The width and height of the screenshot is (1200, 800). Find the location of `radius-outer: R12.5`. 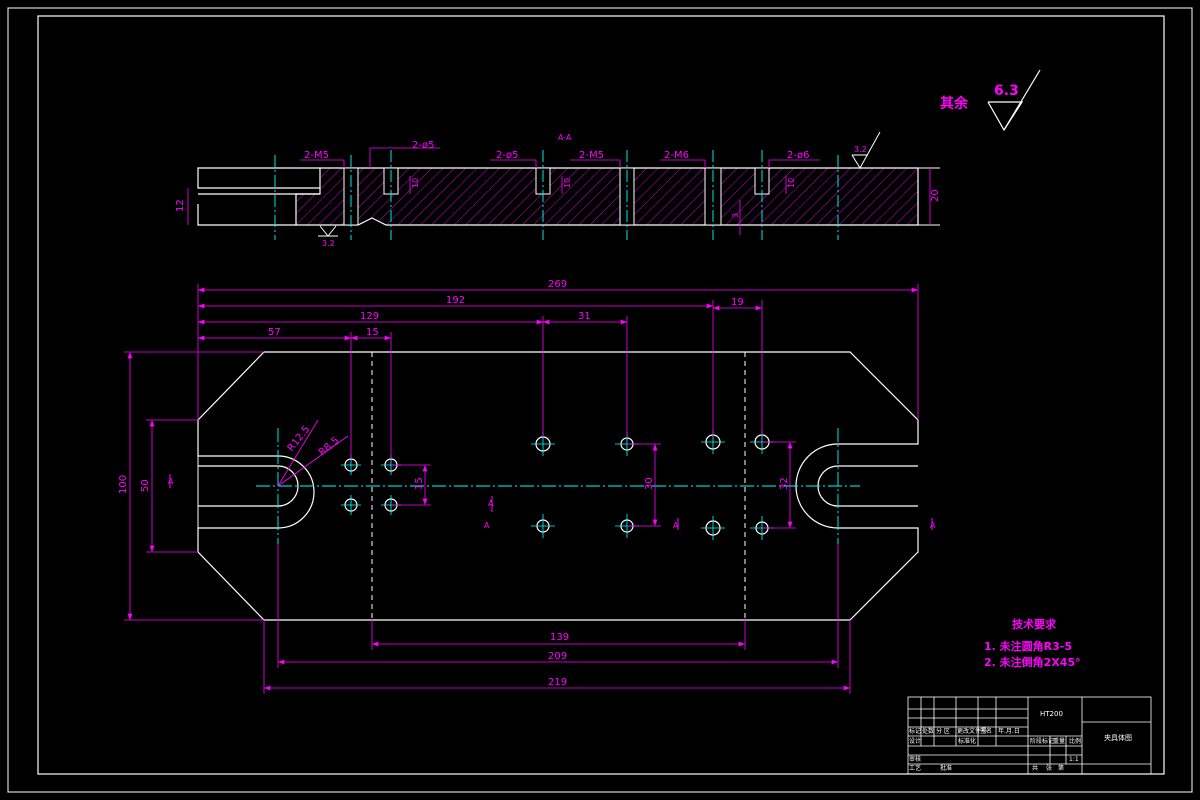

radius-outer: R12.5 is located at coordinates (299, 439).